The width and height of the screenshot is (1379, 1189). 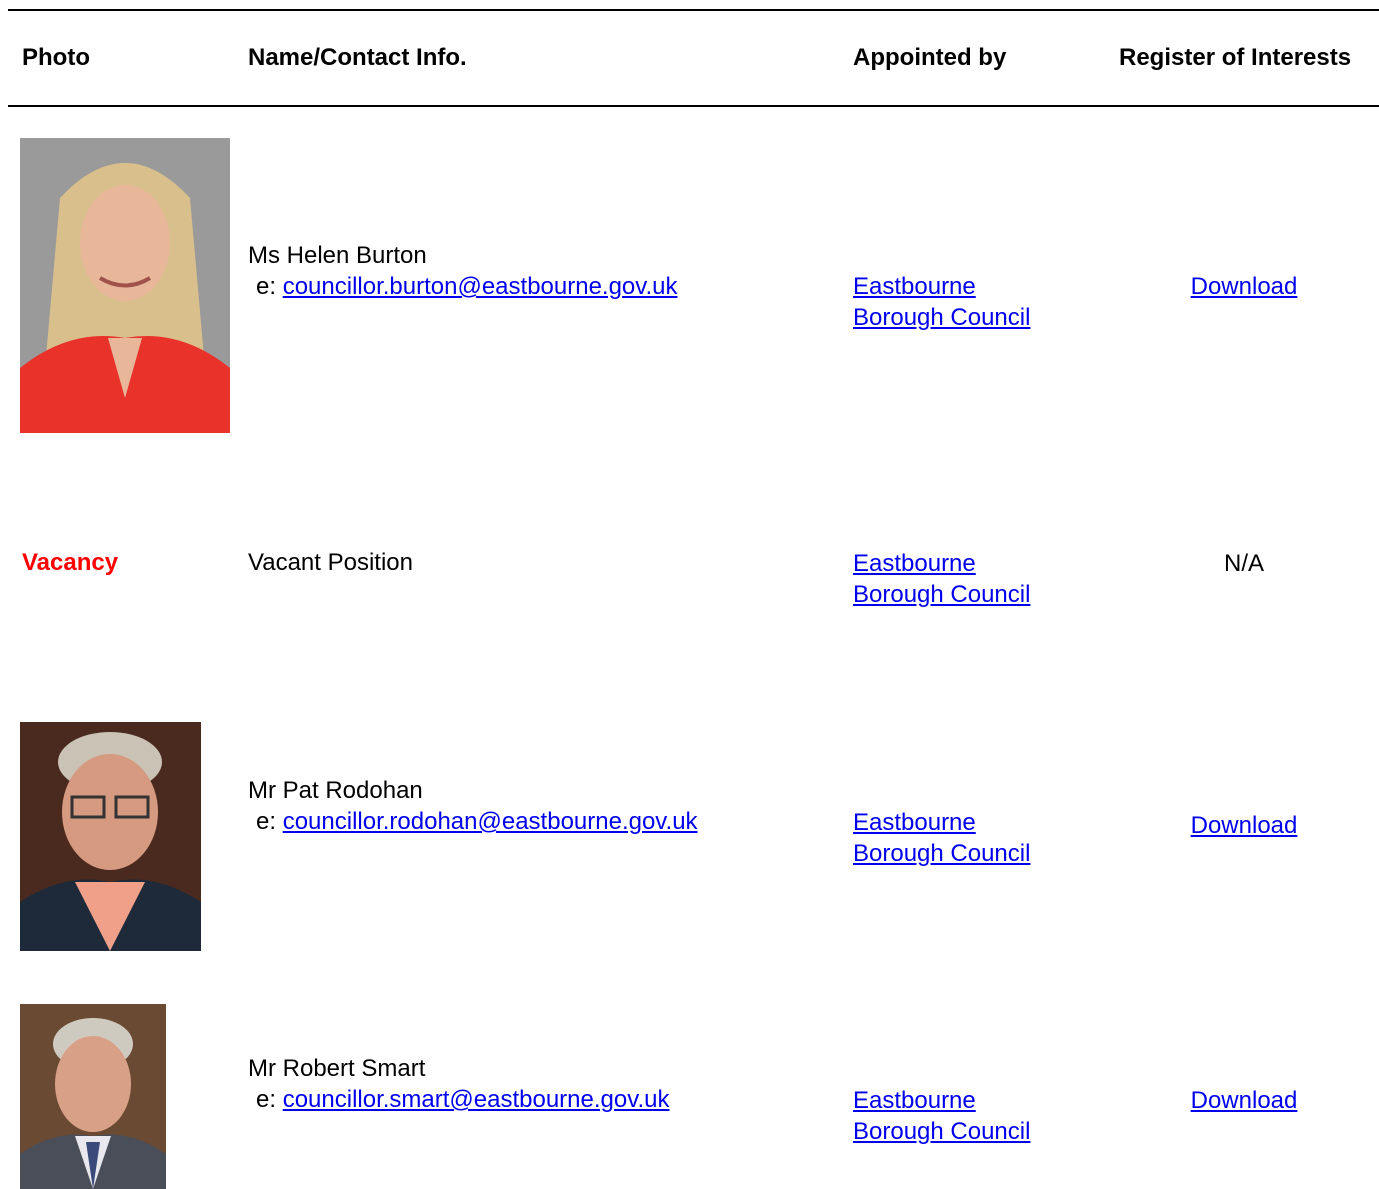 I want to click on member-email-line: e: councillor.rodohan@eastbourne.gov.uk, so click(x=477, y=821).